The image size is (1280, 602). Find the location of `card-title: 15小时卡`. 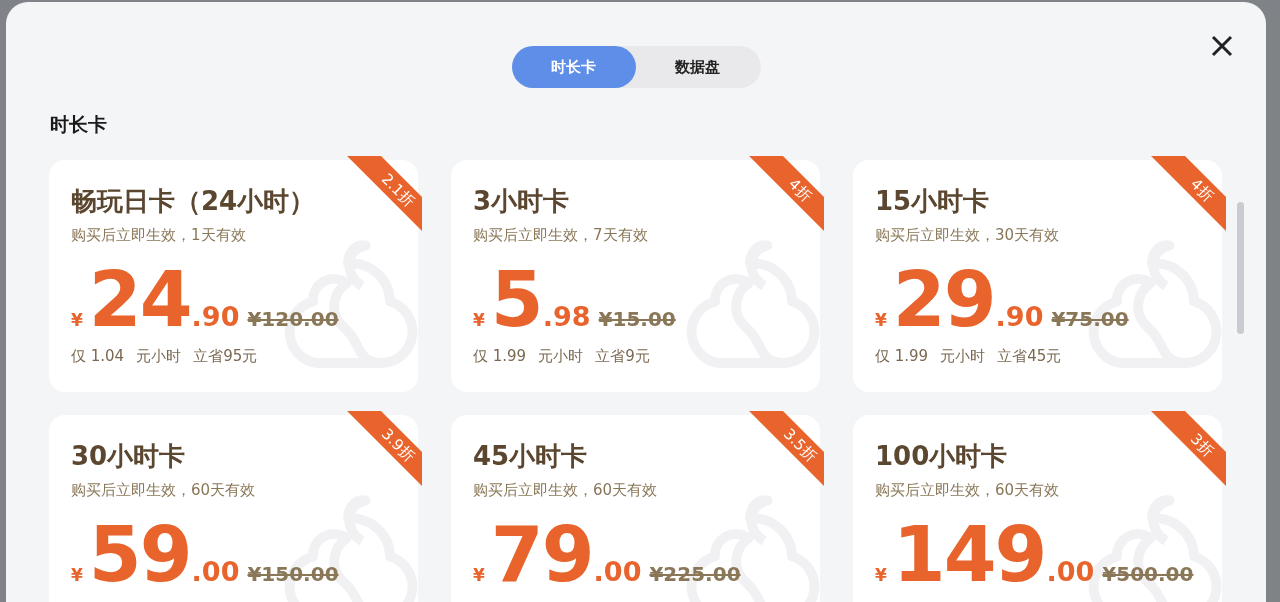

card-title: 15小时卡 is located at coordinates (932, 201).